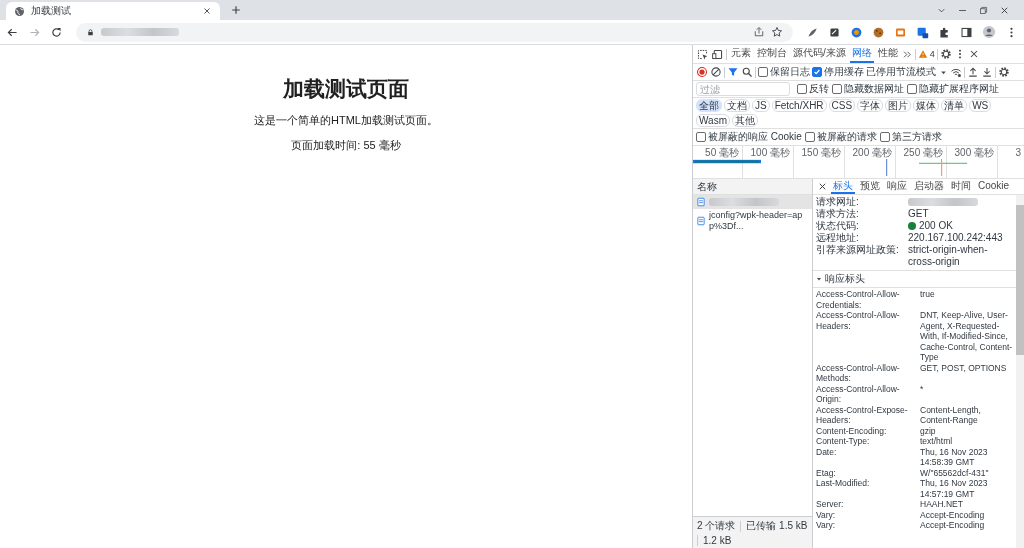  I want to click on header-name: 状态代码:, so click(838, 226).